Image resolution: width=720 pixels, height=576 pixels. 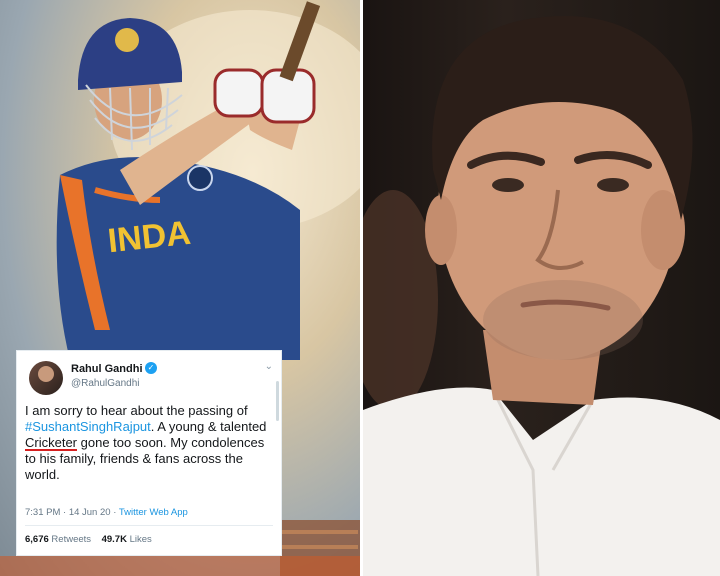 What do you see at coordinates (151, 368) in the screenshot?
I see `verified-icon: ✓` at bounding box center [151, 368].